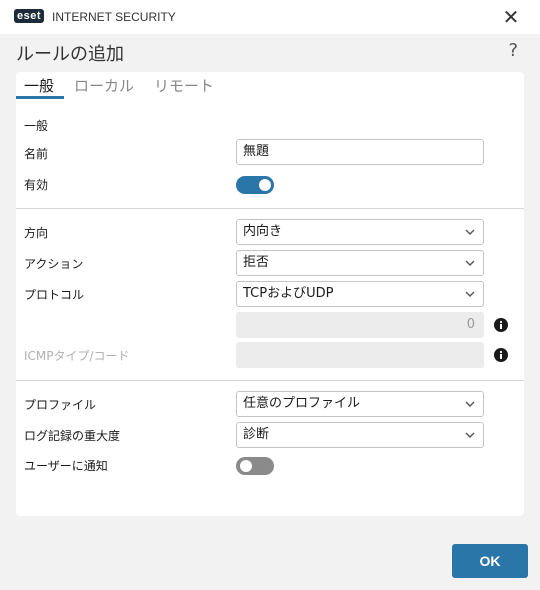 The image size is (540, 590). Describe the element at coordinates (513, 50) in the screenshot. I see `help-icon: ?` at that location.